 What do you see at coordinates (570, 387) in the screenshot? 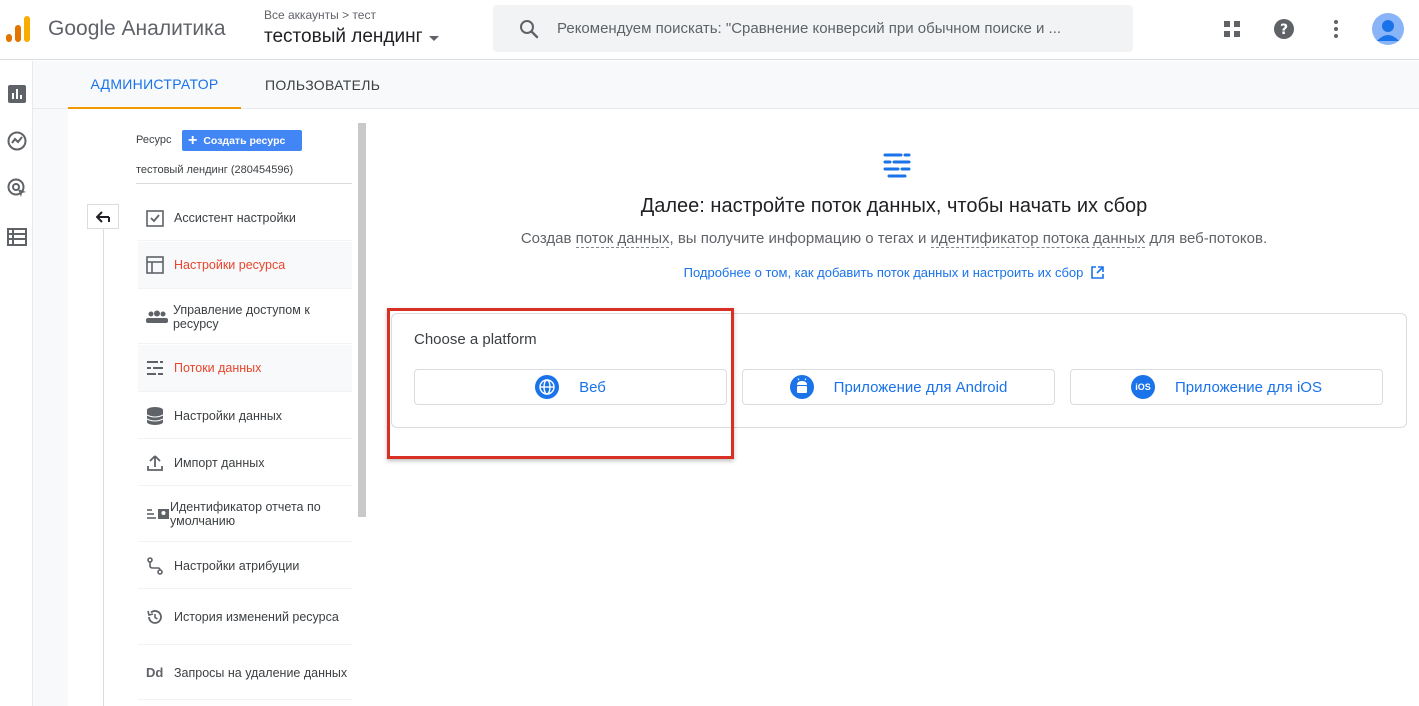
I see `platform-web-button: Веб` at bounding box center [570, 387].